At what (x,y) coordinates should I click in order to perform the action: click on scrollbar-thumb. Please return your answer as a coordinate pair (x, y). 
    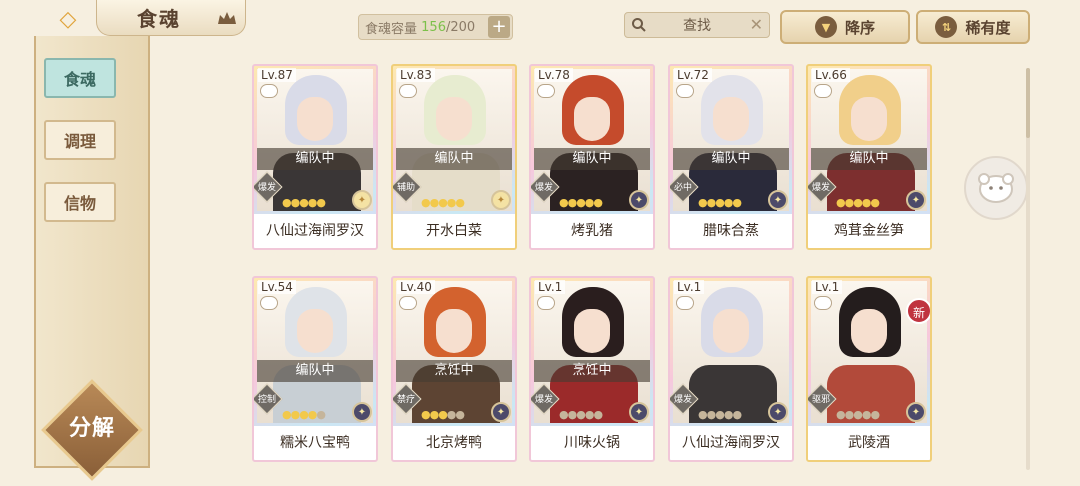
    Looking at the image, I should click on (1028, 103).